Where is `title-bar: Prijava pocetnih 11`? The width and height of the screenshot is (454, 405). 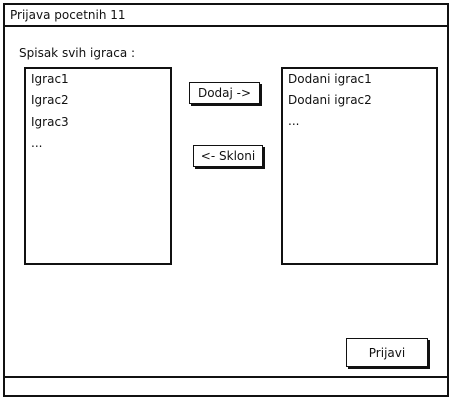 title-bar: Prijava pocetnih 11 is located at coordinates (226, 16).